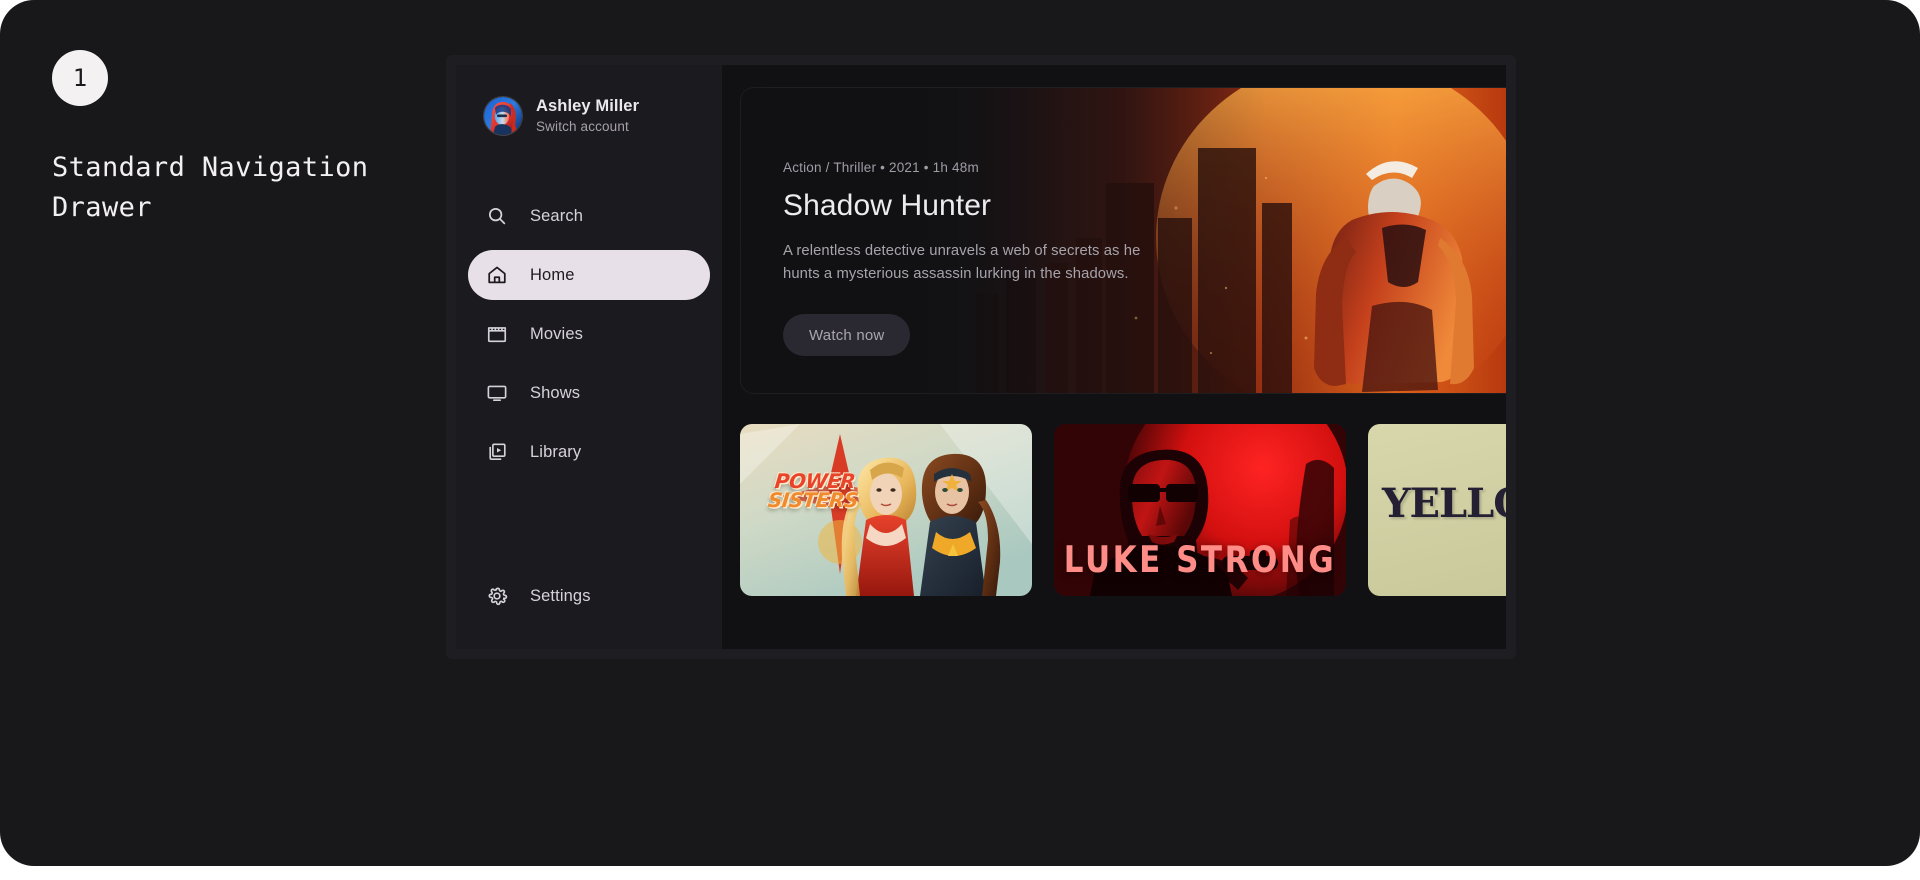 The image size is (1920, 880). I want to click on sidebar-item-movies: Movies, so click(589, 334).